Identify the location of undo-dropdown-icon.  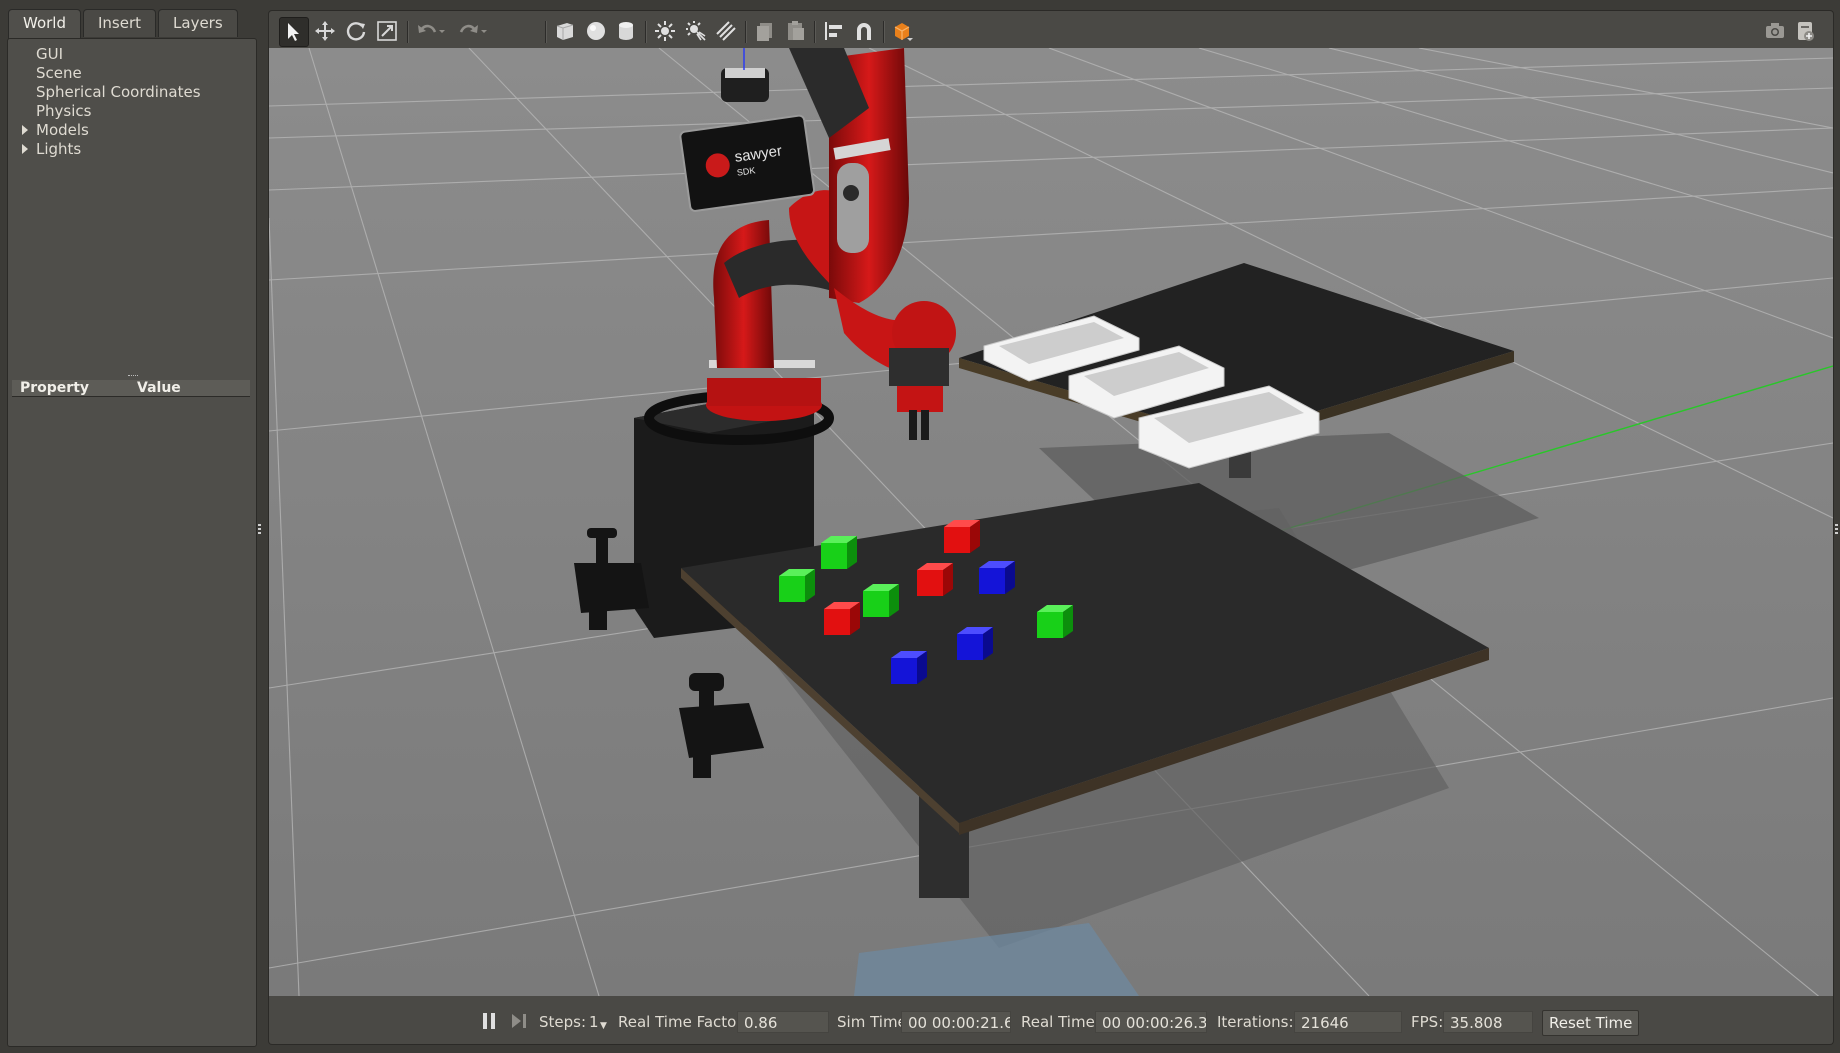
(442, 31).